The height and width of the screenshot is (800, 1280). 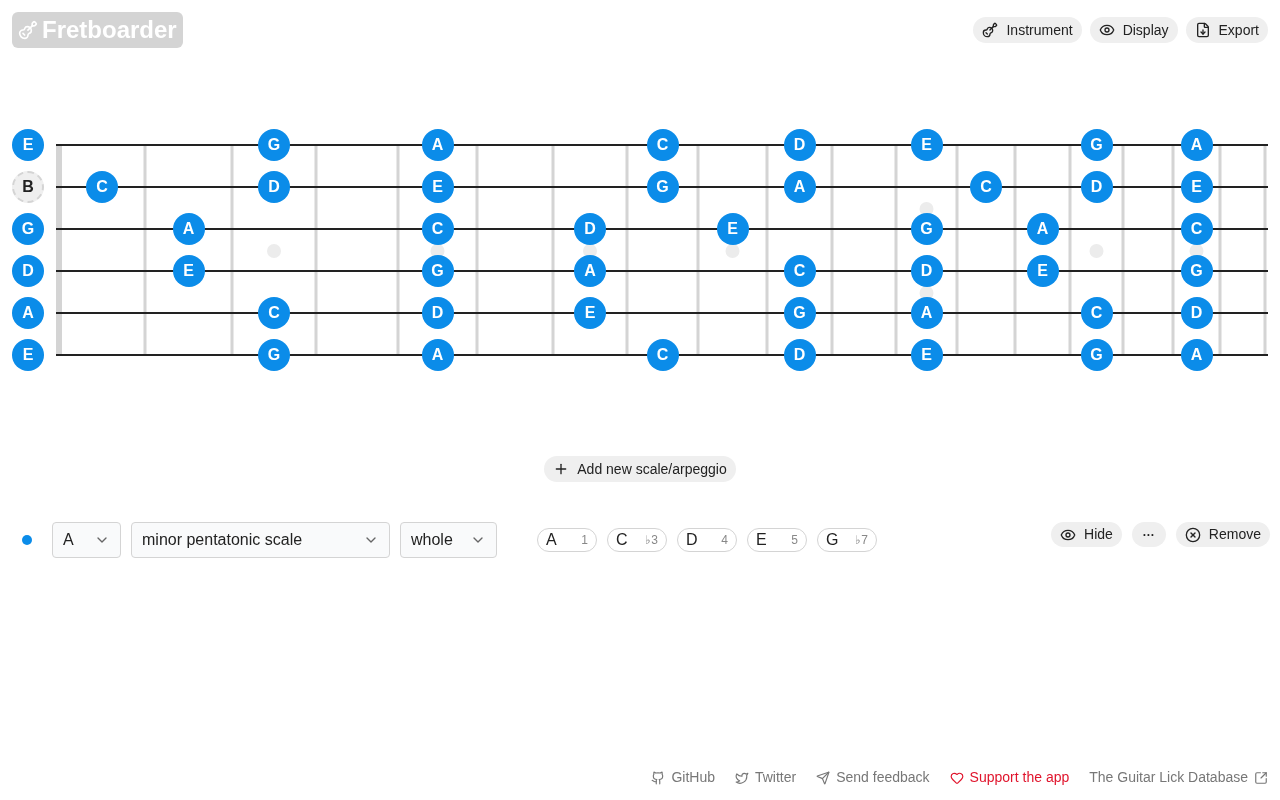 What do you see at coordinates (761, 540) in the screenshot?
I see `interval-note: E` at bounding box center [761, 540].